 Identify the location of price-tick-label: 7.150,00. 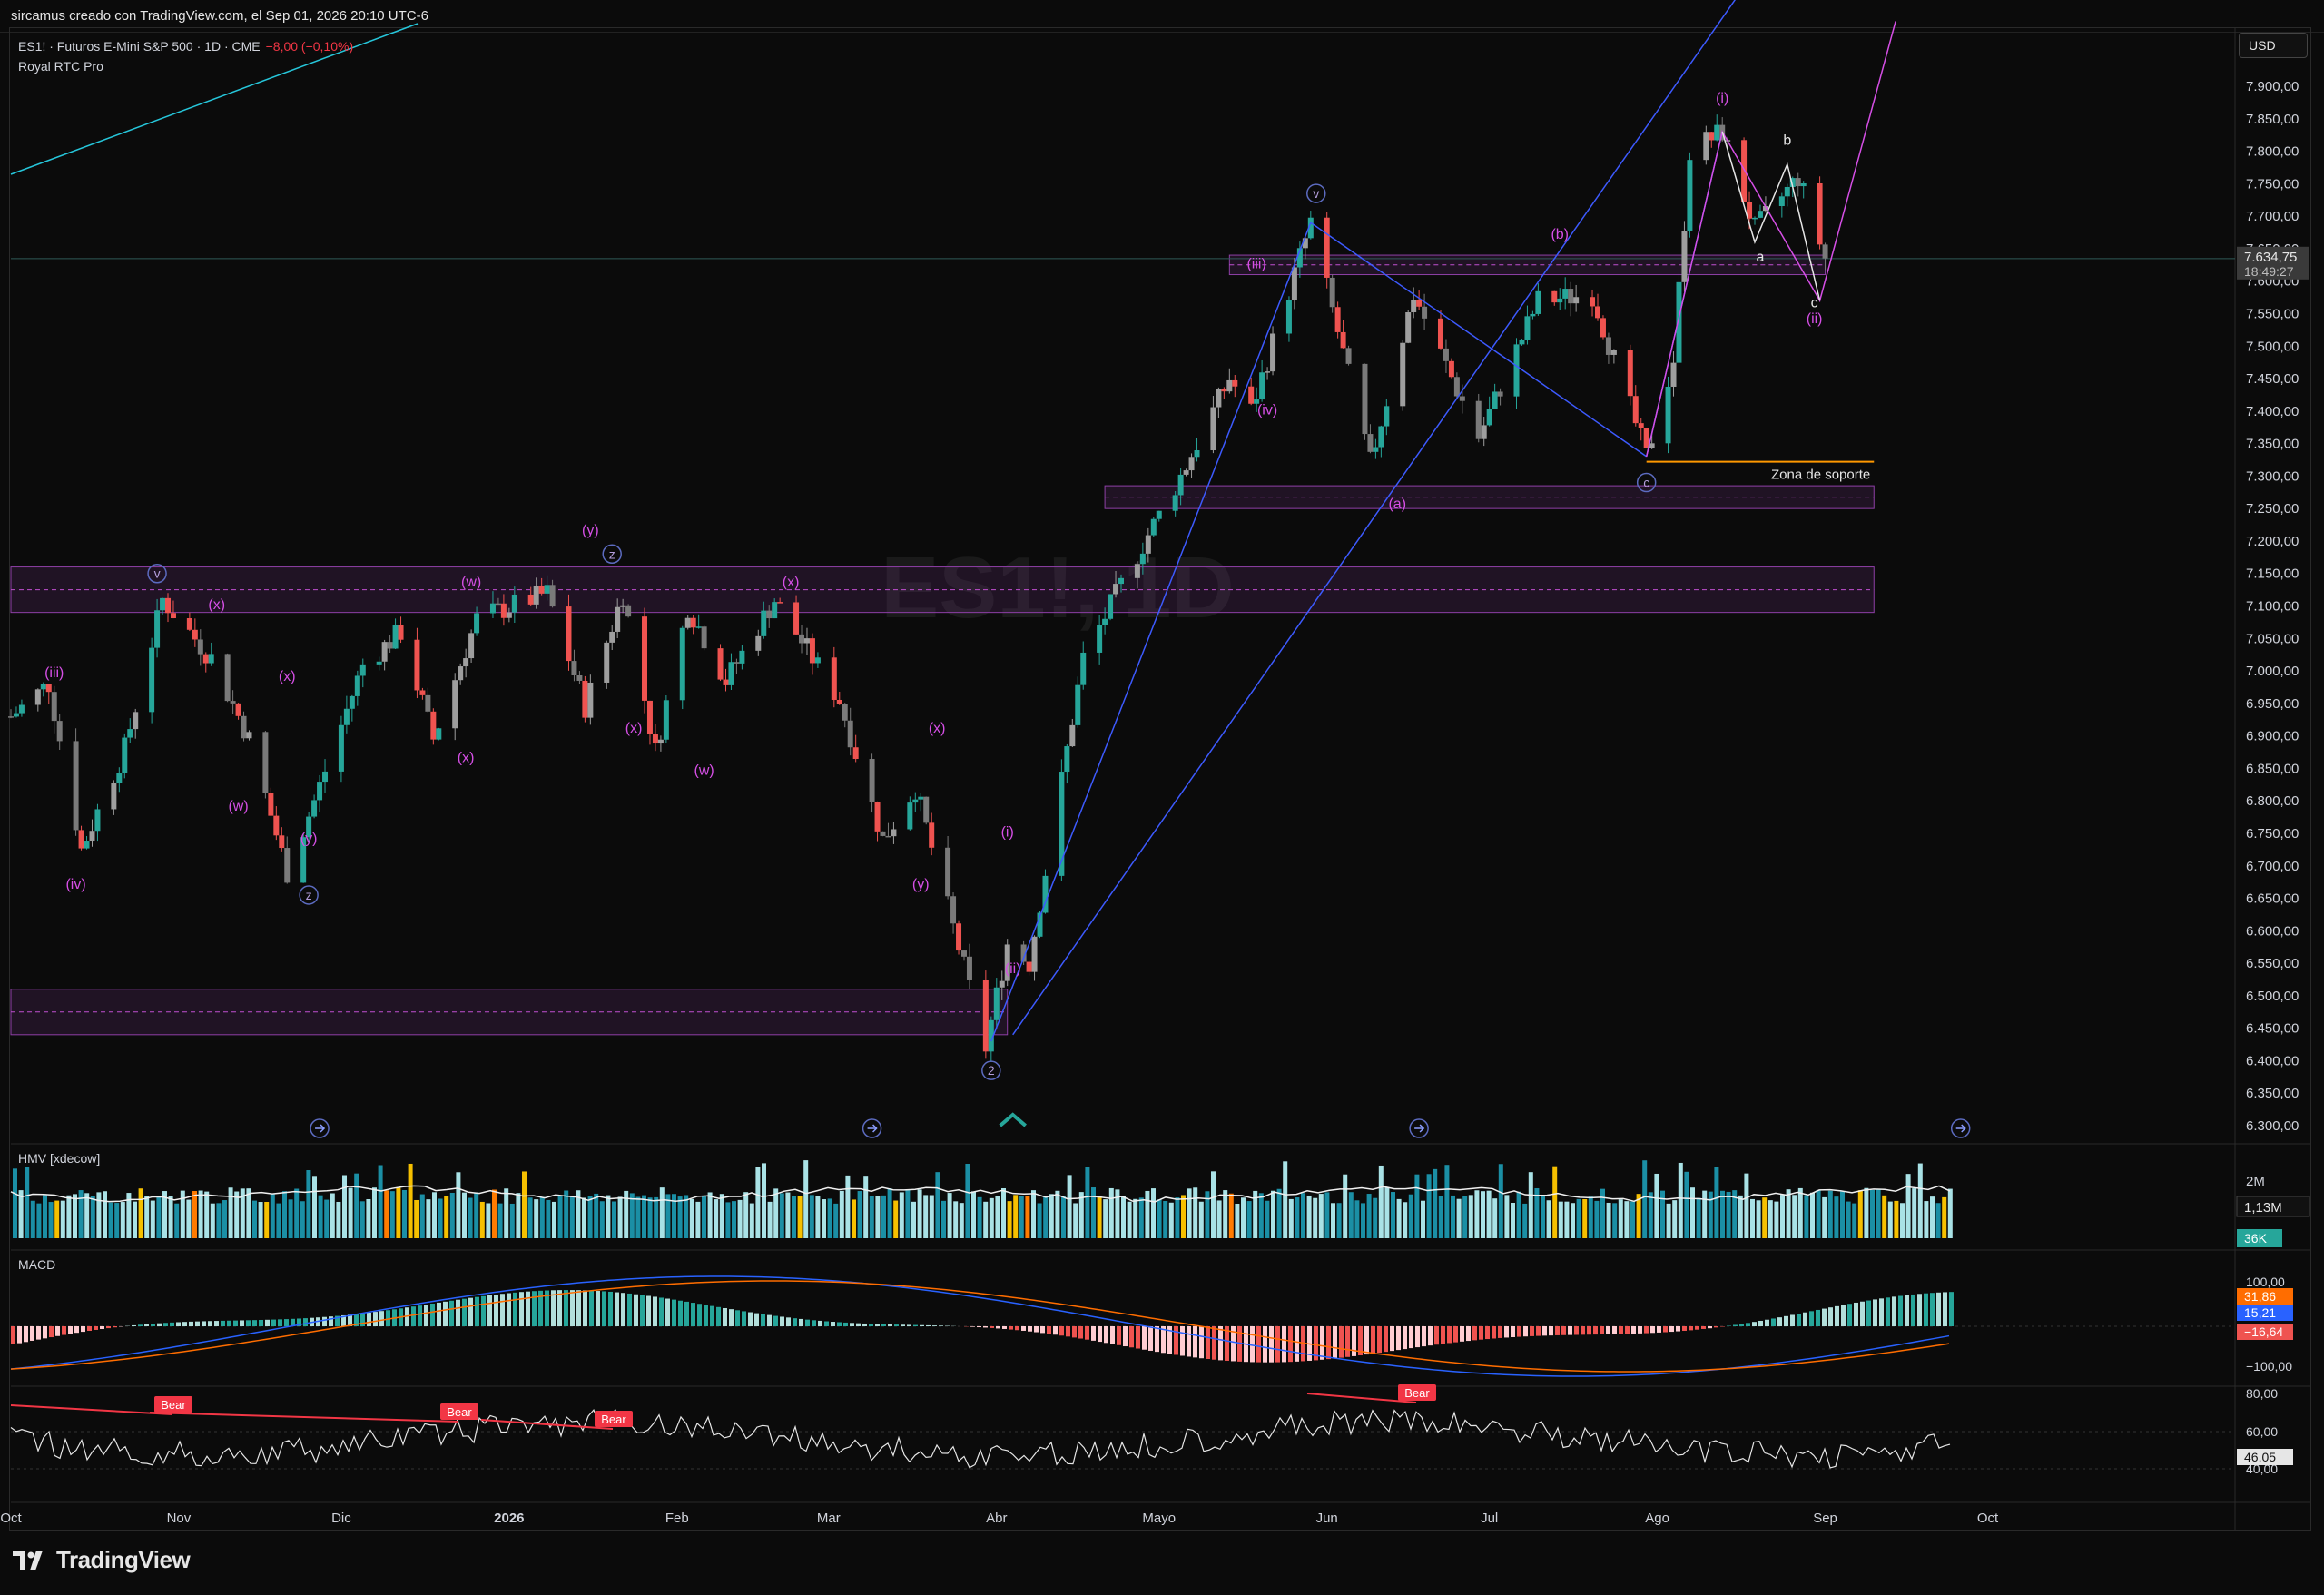
(2272, 574).